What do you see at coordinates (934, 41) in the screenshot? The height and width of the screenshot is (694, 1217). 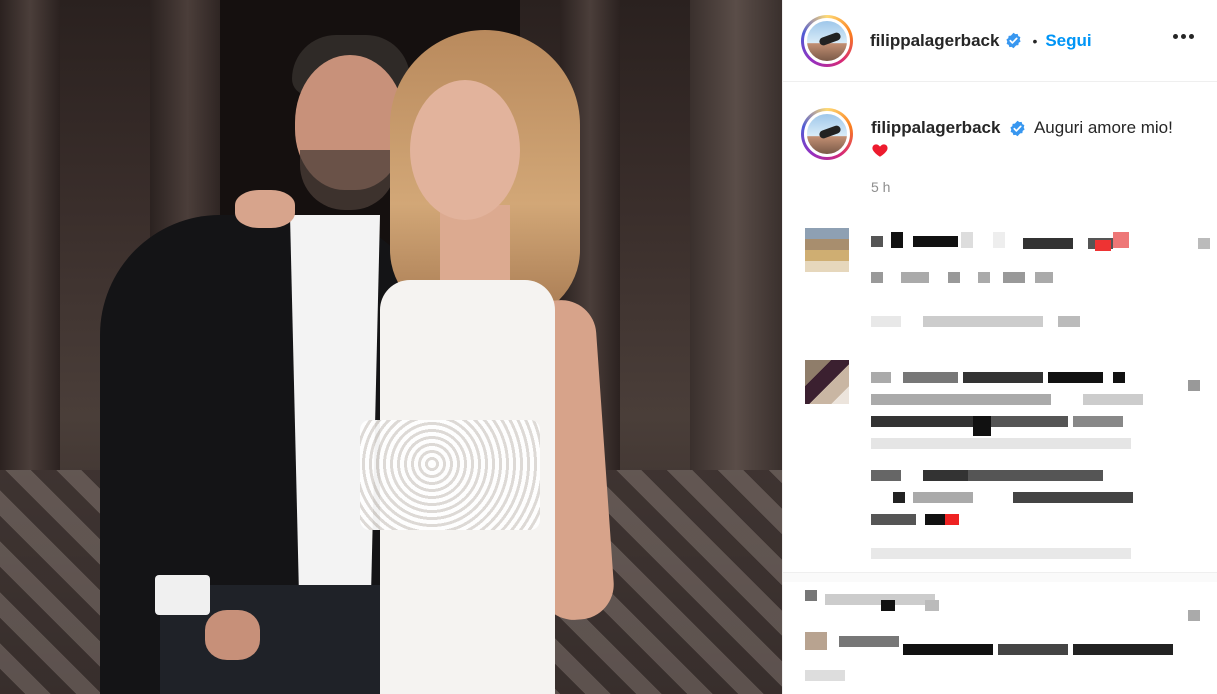 I see `author-username: filippalagerback` at bounding box center [934, 41].